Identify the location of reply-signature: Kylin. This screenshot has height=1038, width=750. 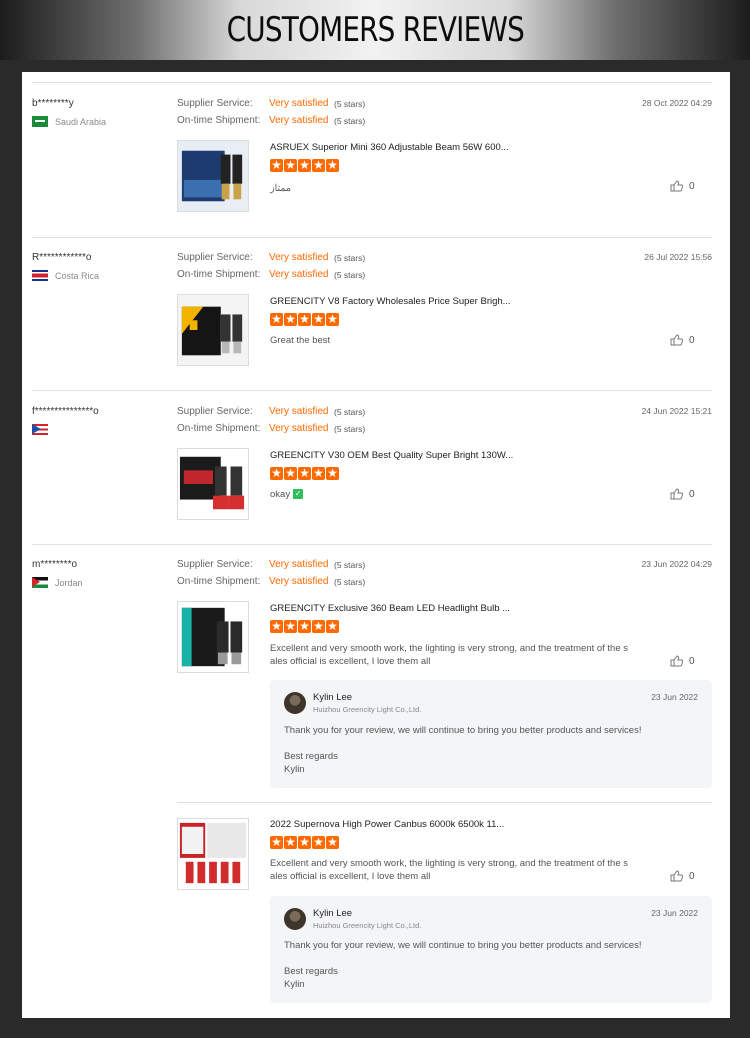
(294, 769).